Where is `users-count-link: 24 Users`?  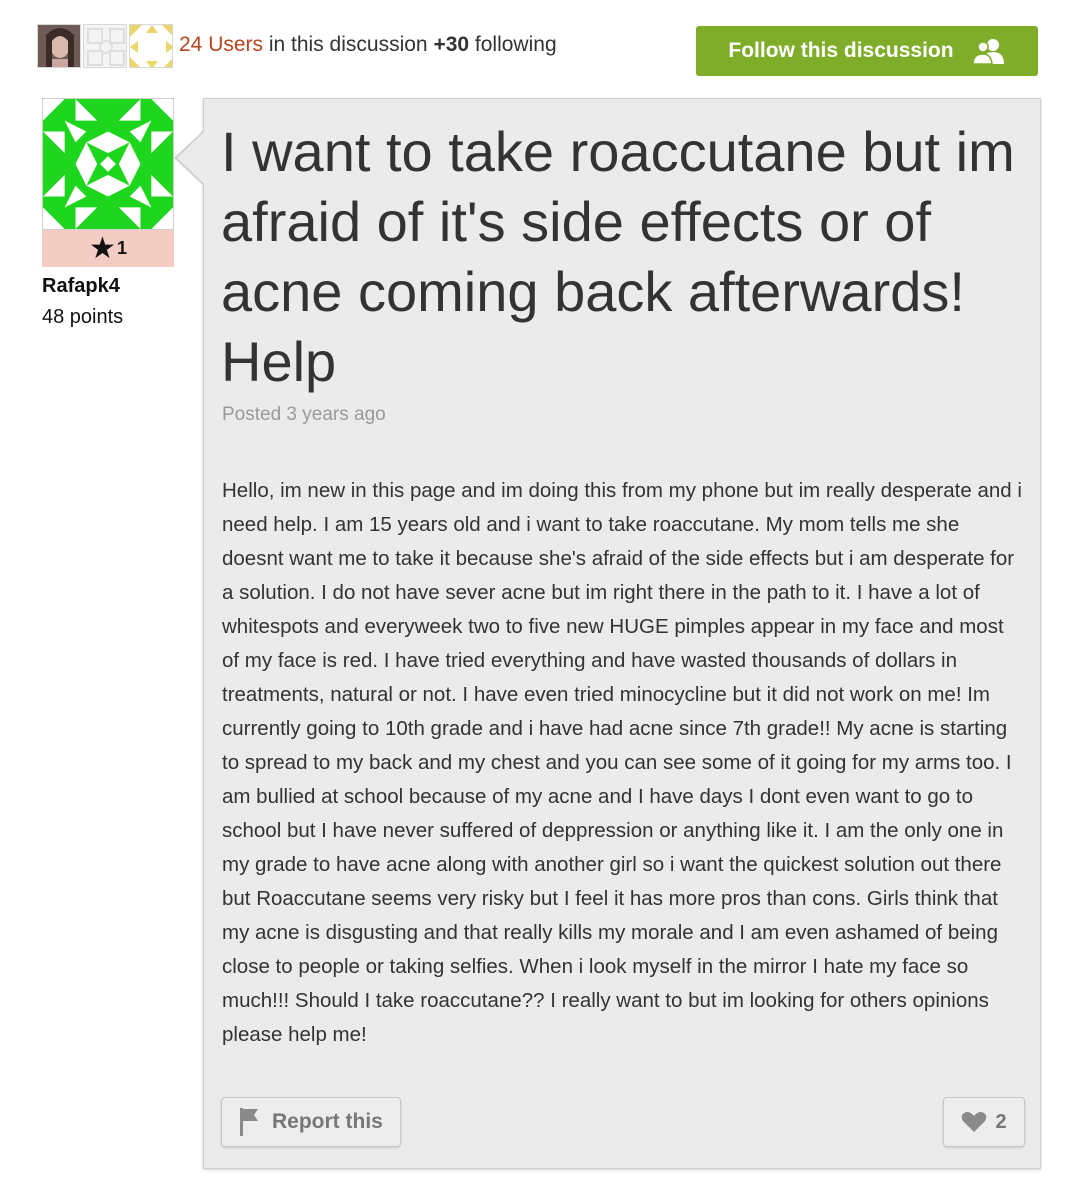 users-count-link: 24 Users is located at coordinates (221, 44).